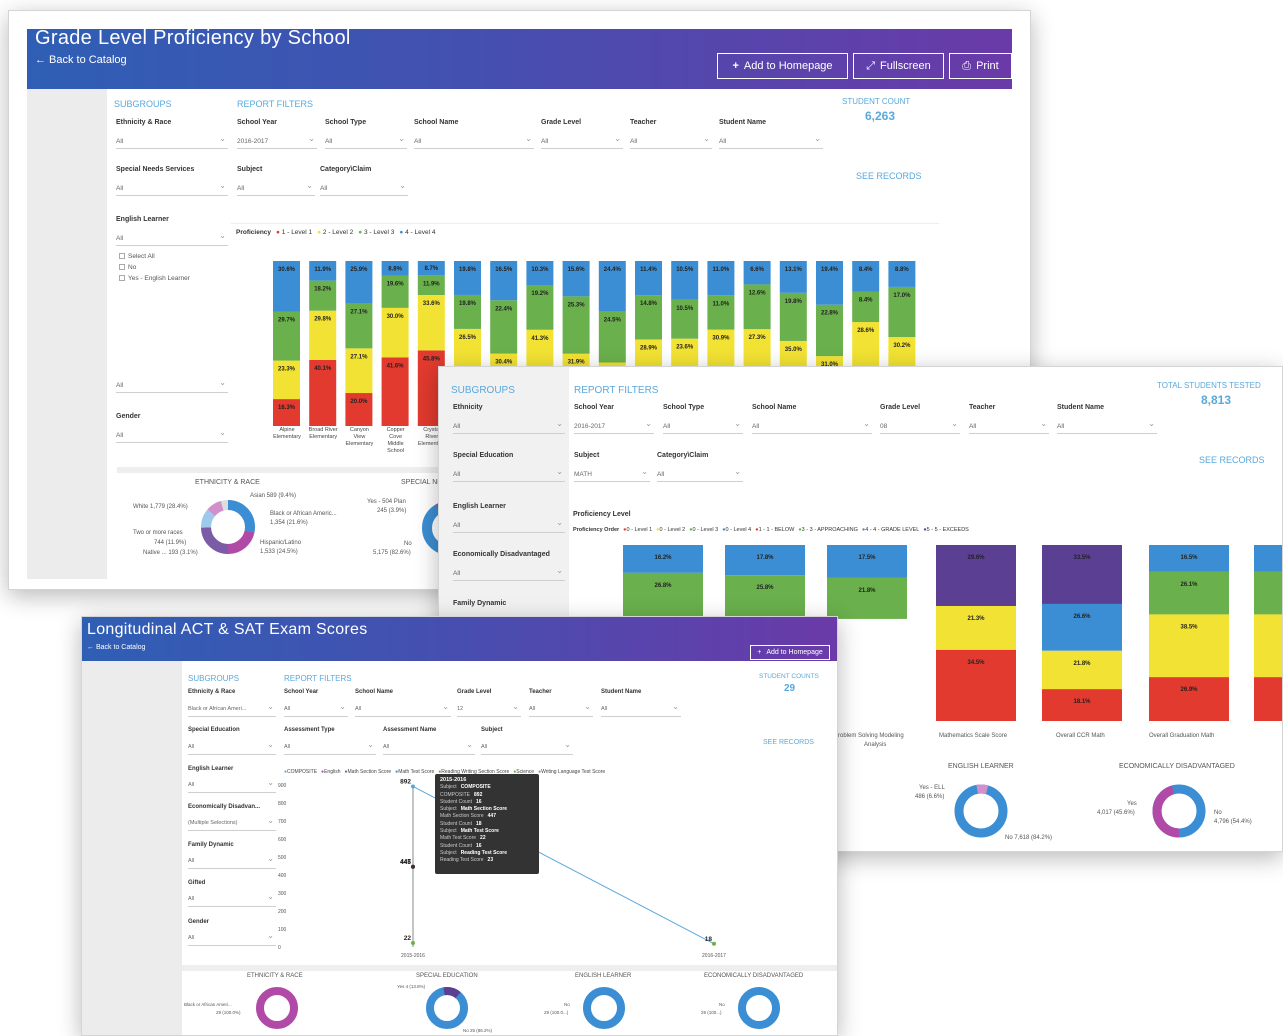  I want to click on special-needs-dropdown: All, so click(172, 189).